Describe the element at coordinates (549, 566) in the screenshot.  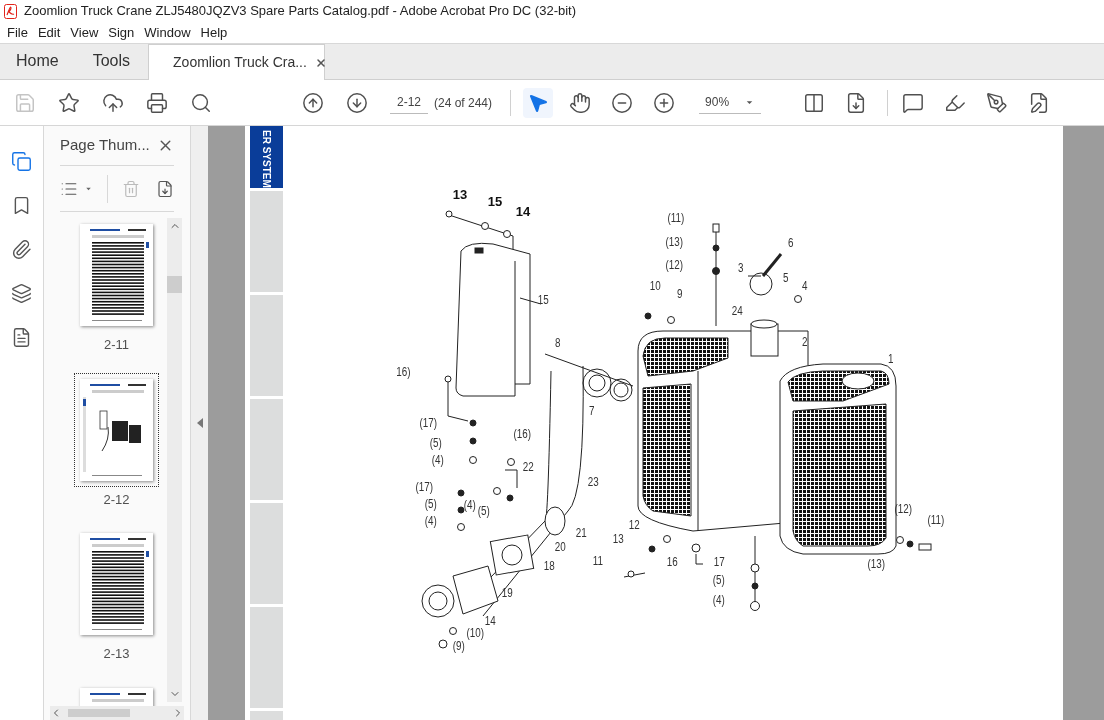
I see `callout-number: 18` at that location.